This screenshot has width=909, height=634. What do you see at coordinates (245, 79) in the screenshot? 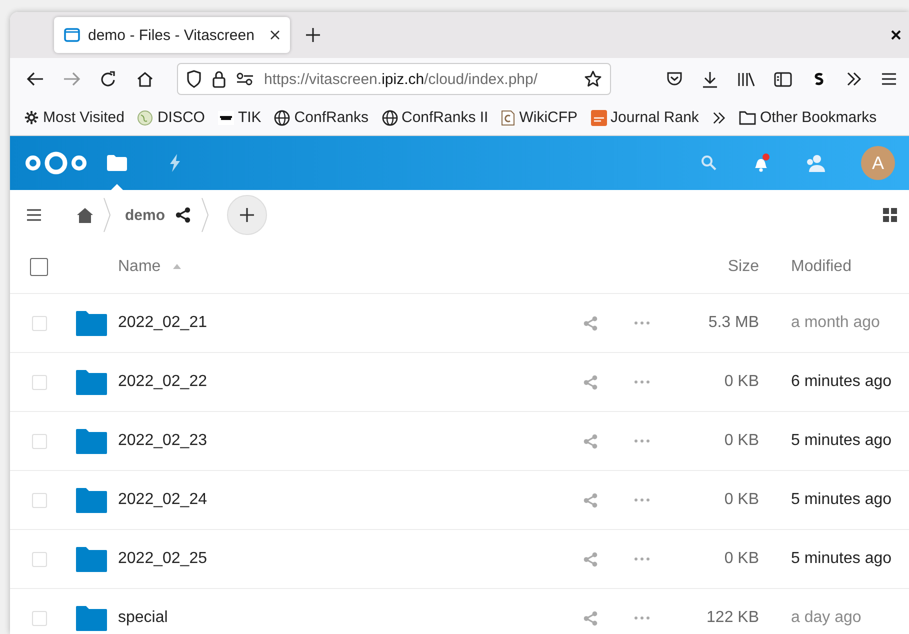
I see `permissions-icon` at bounding box center [245, 79].